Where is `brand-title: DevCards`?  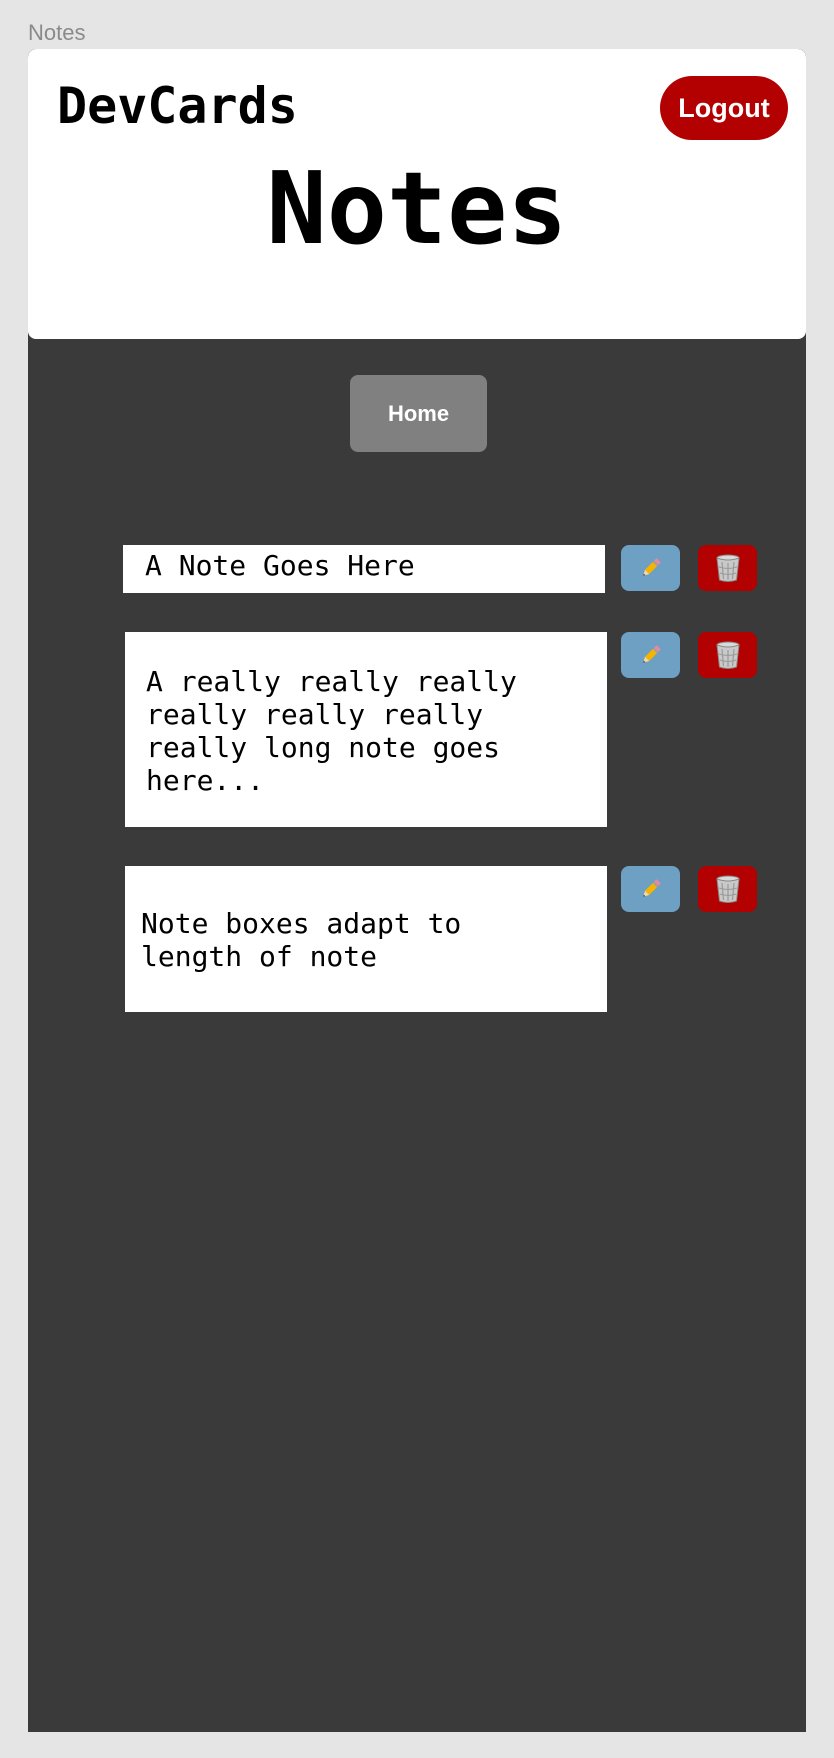
brand-title: DevCards is located at coordinates (177, 106).